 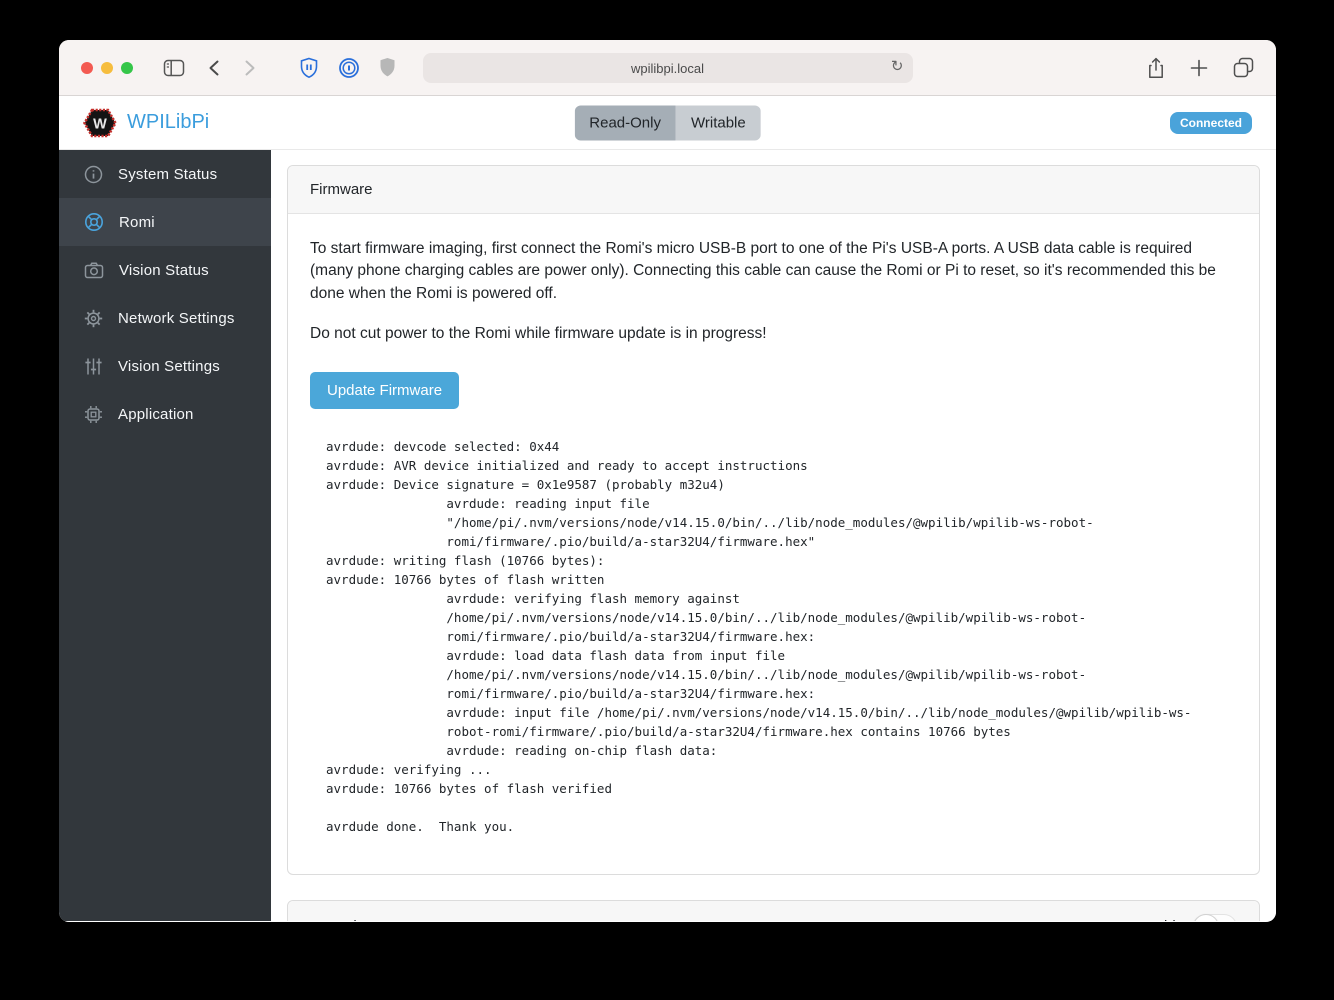 I want to click on back-button, so click(x=214, y=68).